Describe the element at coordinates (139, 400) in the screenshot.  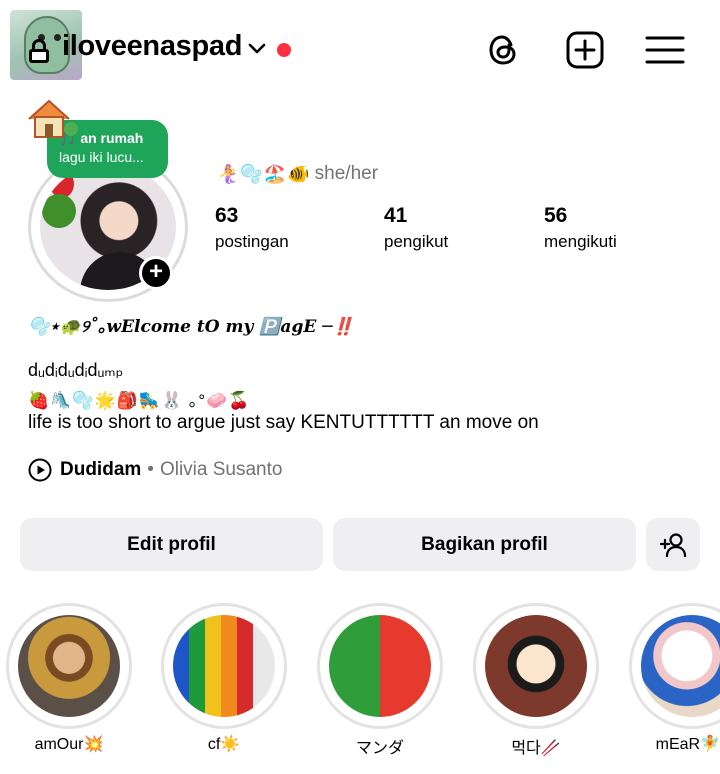
I see `bio-emoji-line: 🍓🛝🫧🌟🎒🛼🐰 ｡°🧼🍒` at that location.